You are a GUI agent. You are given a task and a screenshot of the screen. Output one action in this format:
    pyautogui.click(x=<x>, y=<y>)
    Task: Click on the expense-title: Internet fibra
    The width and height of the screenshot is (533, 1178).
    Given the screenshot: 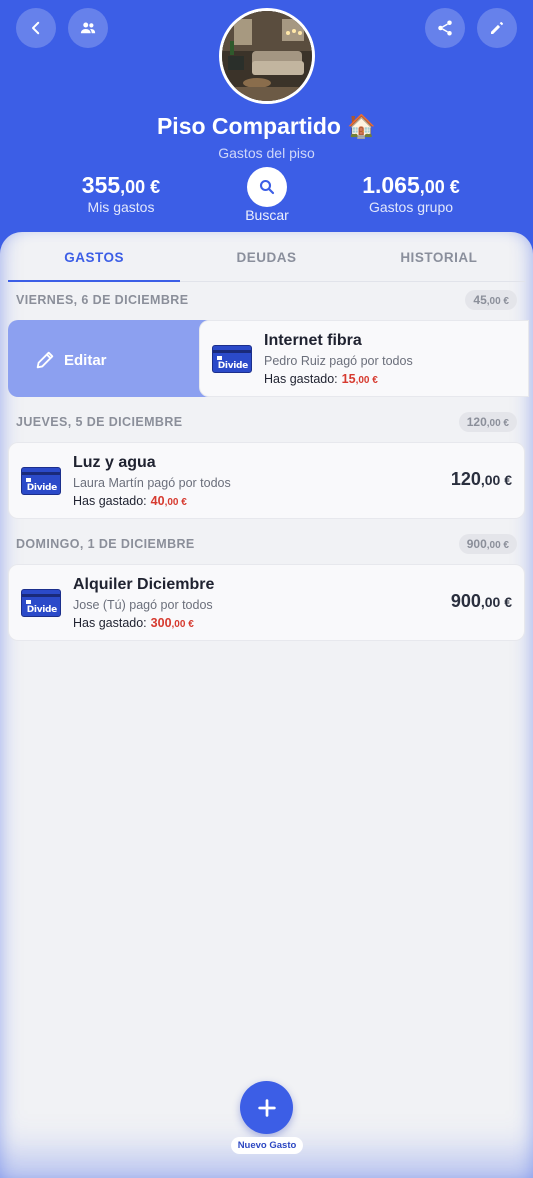 What is the action you would take?
    pyautogui.click(x=313, y=340)
    